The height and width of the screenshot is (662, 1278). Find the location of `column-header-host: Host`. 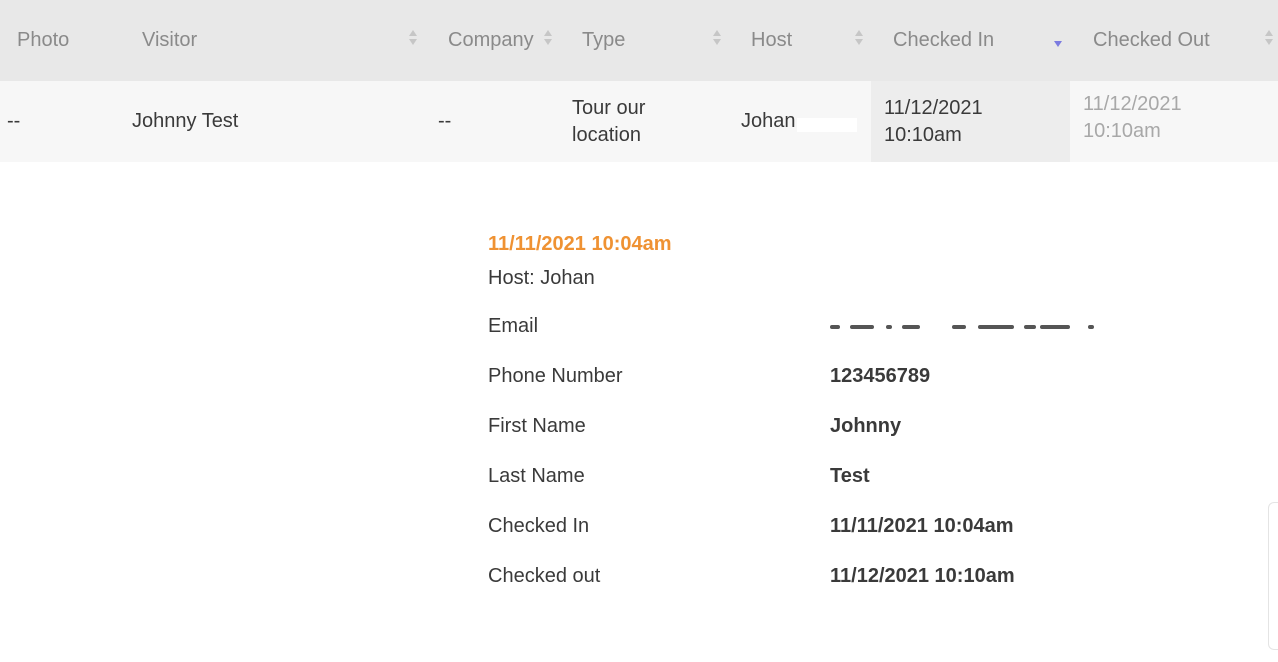

column-header-host: Host is located at coordinates (801, 40).